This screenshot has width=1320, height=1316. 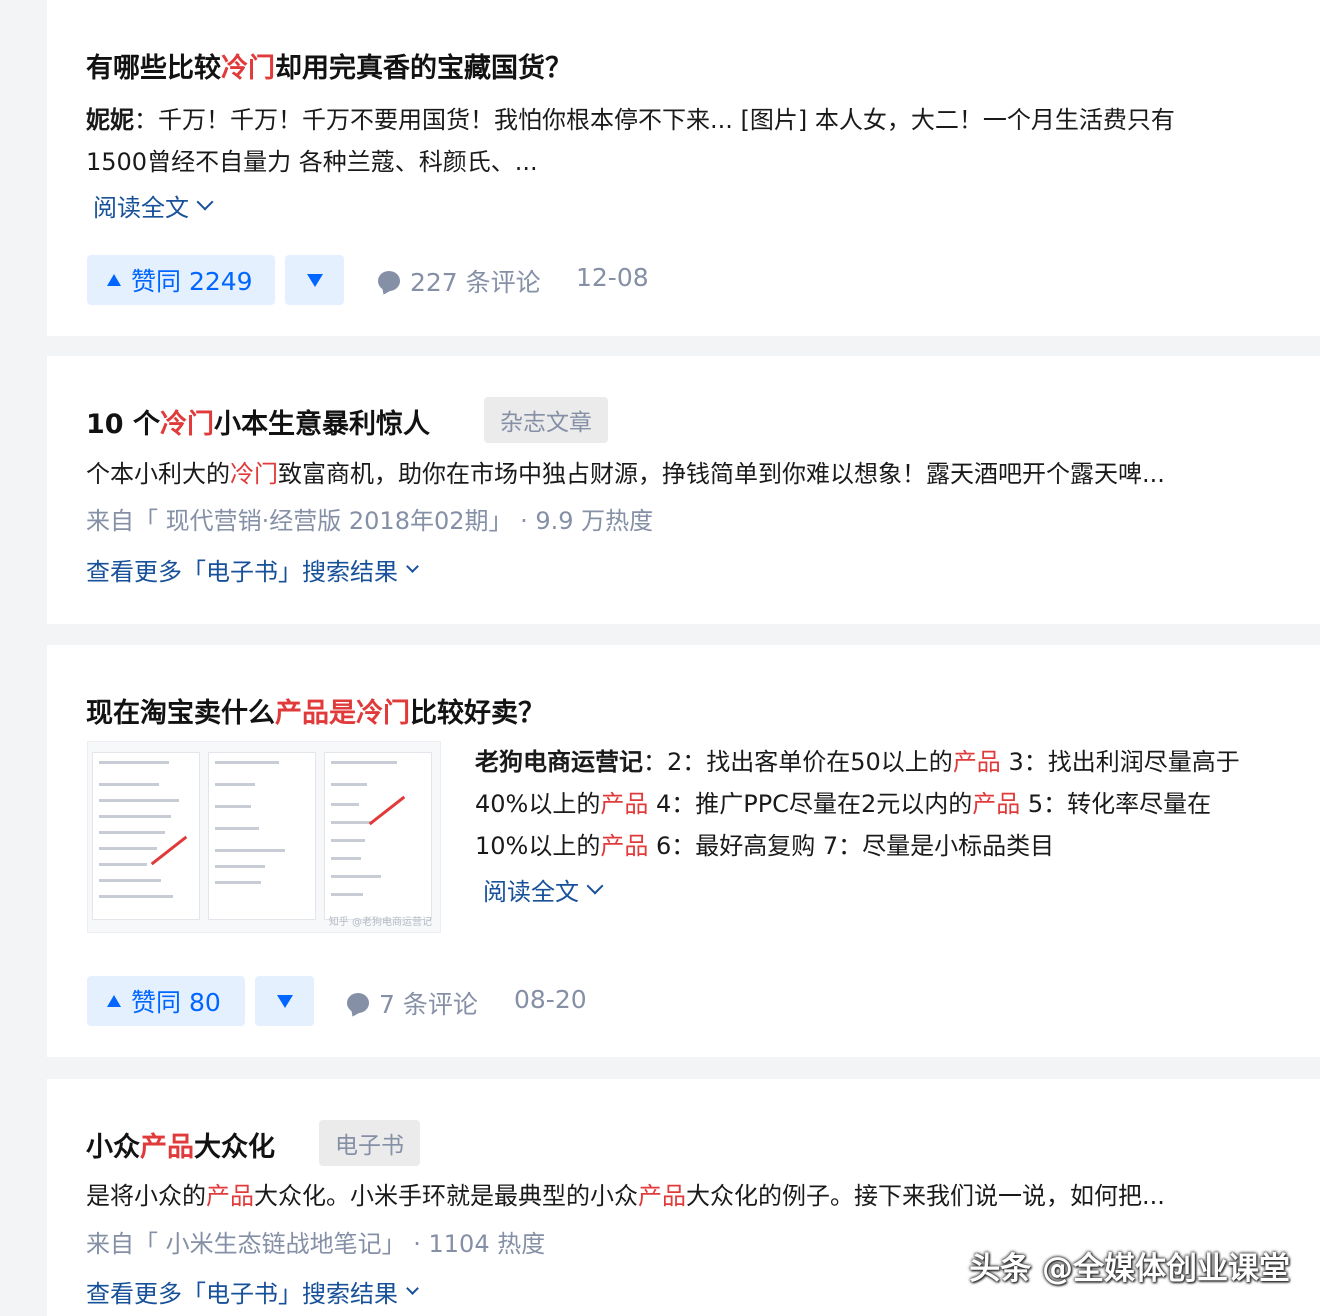 What do you see at coordinates (329, 65) in the screenshot?
I see `result-title: 有哪些比较冷门却用完真香的宝藏国货？` at bounding box center [329, 65].